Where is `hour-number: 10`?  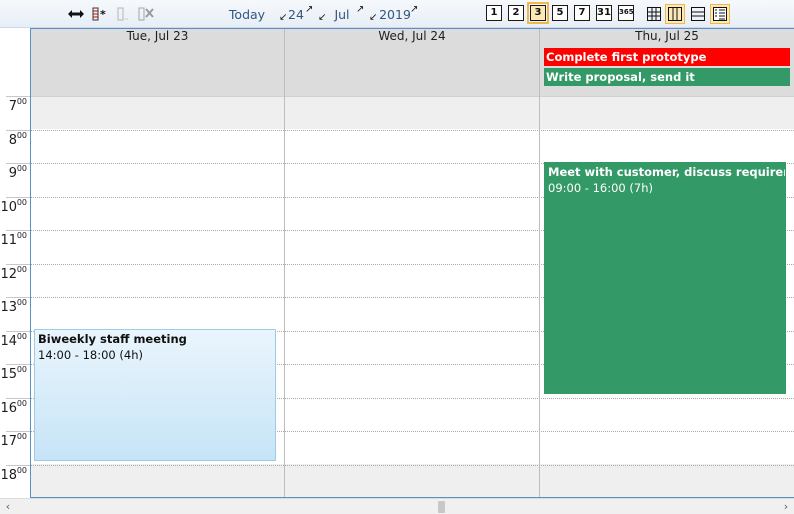 hour-number: 10 is located at coordinates (8, 207).